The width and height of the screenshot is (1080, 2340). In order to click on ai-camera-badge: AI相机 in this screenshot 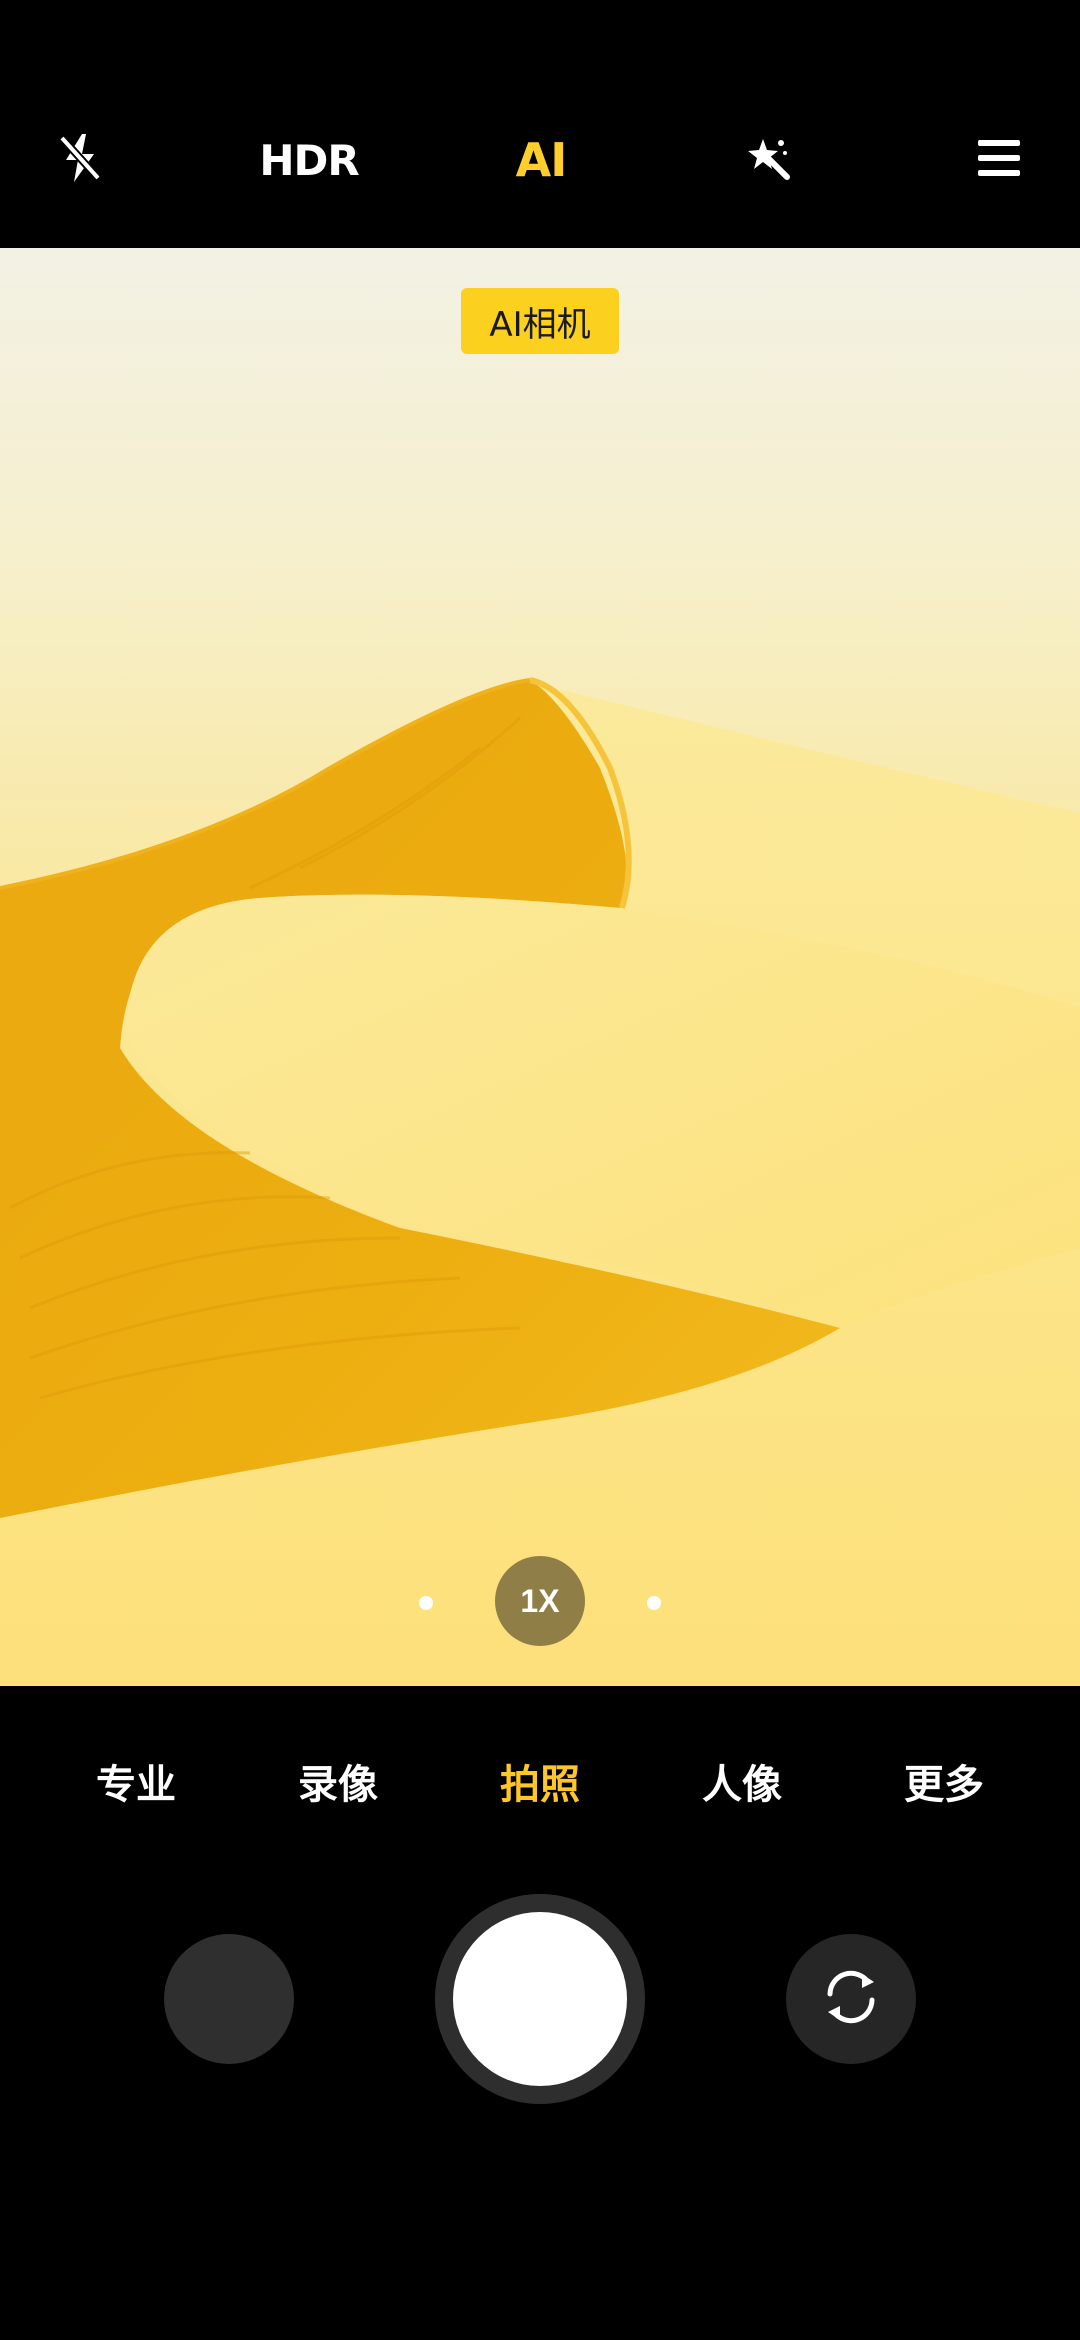, I will do `click(540, 321)`.